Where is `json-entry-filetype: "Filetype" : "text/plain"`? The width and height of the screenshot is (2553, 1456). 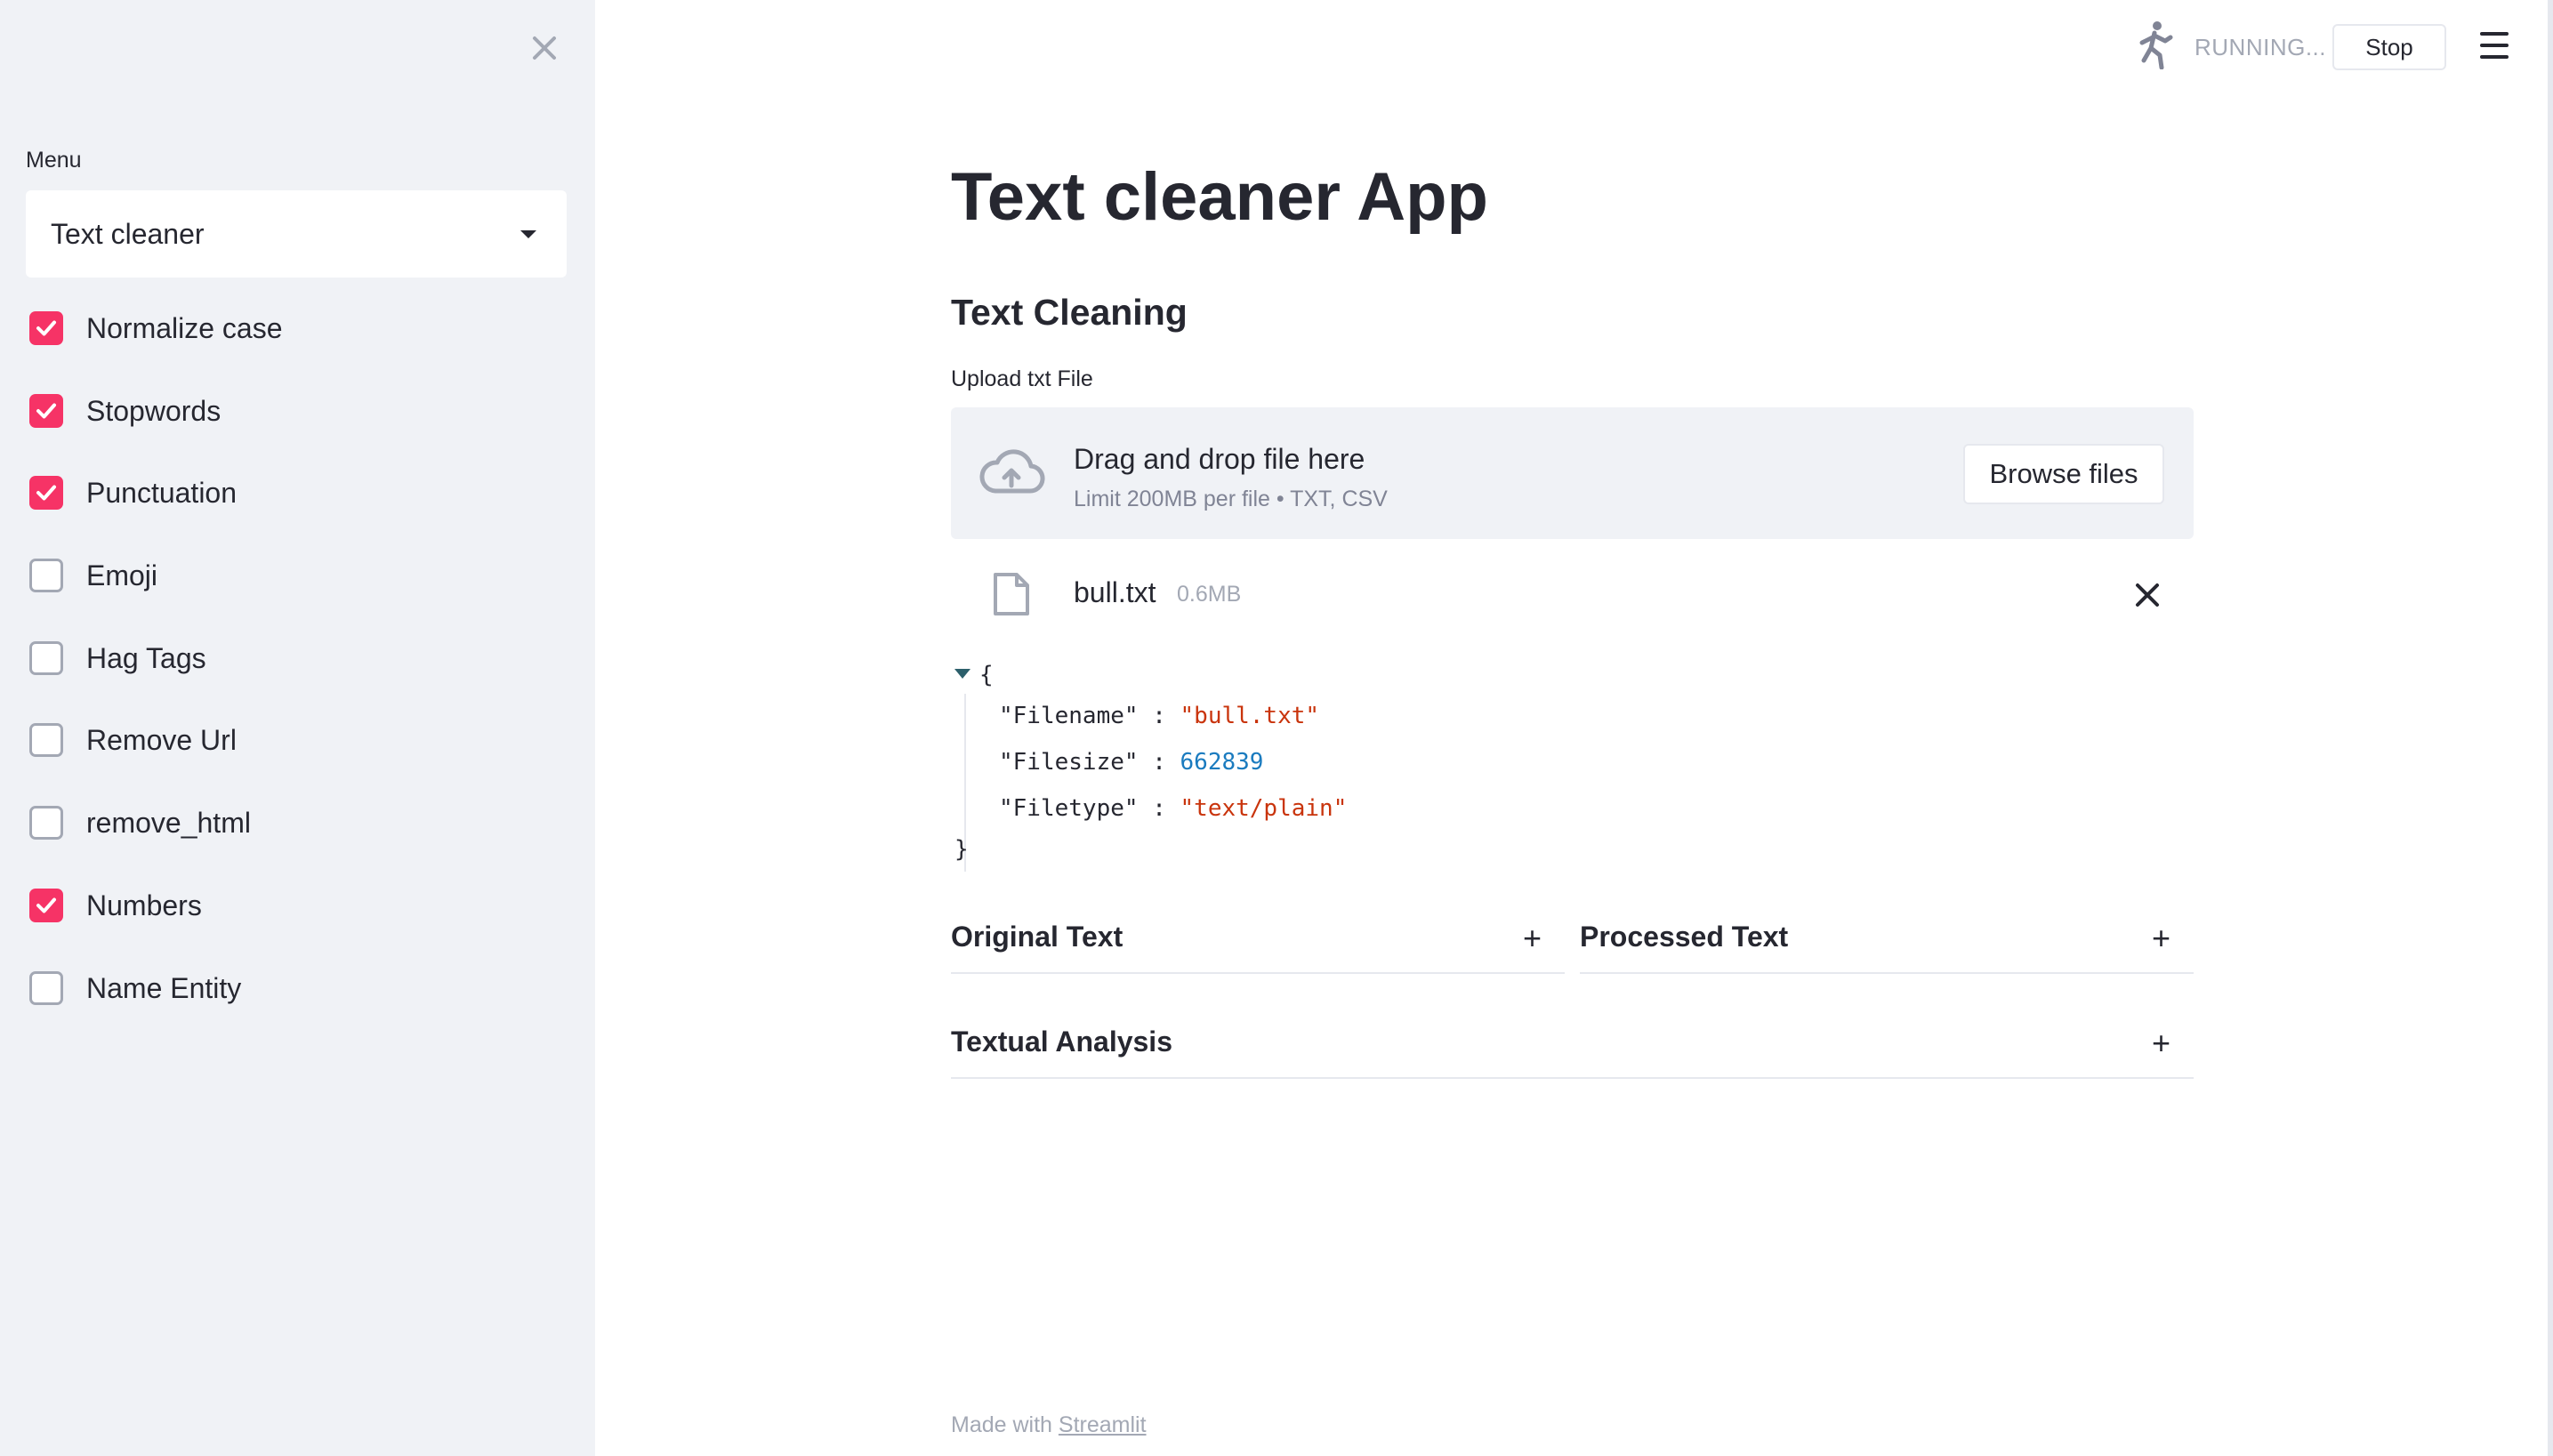 json-entry-filetype: "Filetype" : "text/plain" is located at coordinates (1173, 808).